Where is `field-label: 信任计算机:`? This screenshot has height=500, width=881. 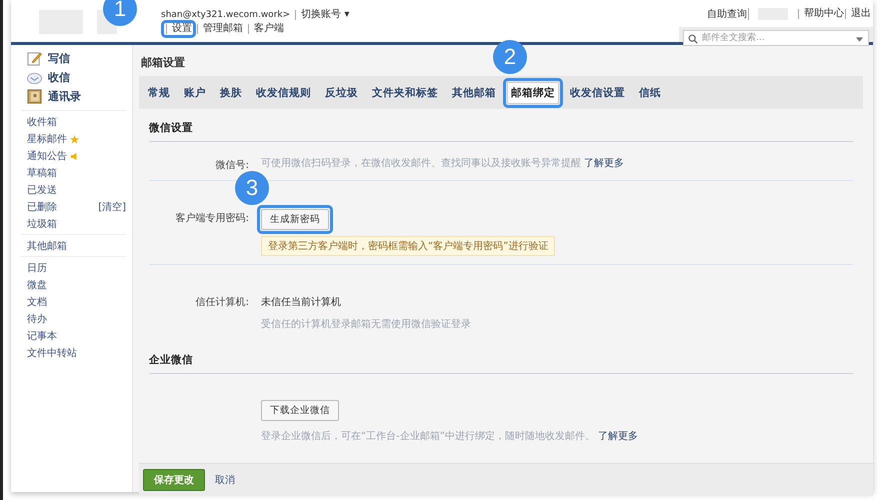
field-label: 信任计算机: is located at coordinates (222, 302).